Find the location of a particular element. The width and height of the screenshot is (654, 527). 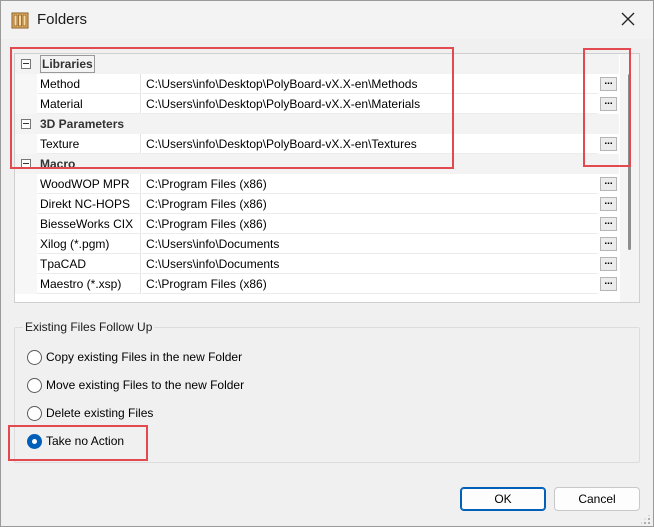

window-title: Folders is located at coordinates (62, 19).